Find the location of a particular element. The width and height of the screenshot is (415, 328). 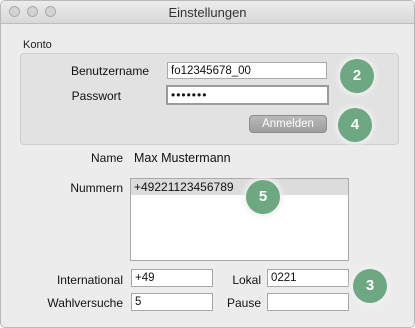

callout-badge-3: 3 is located at coordinates (370, 286).